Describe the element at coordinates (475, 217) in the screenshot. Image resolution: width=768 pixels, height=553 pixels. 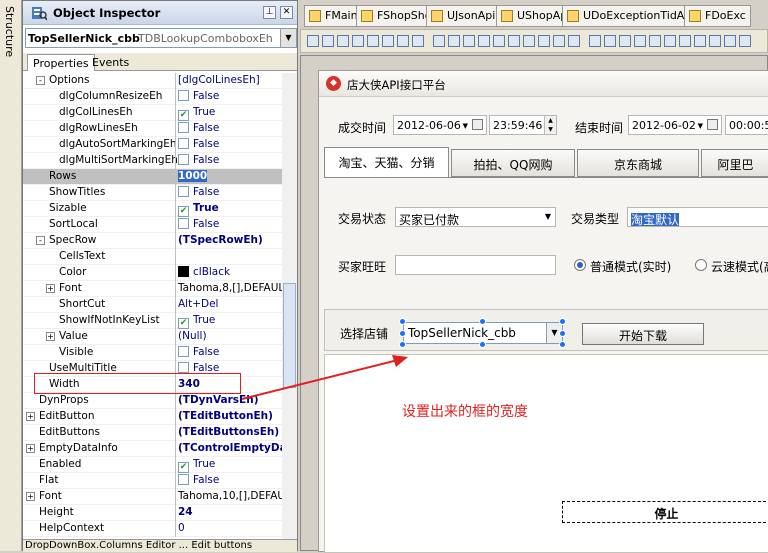
I see `trade-status-select: 买家已付款 ▼` at that location.